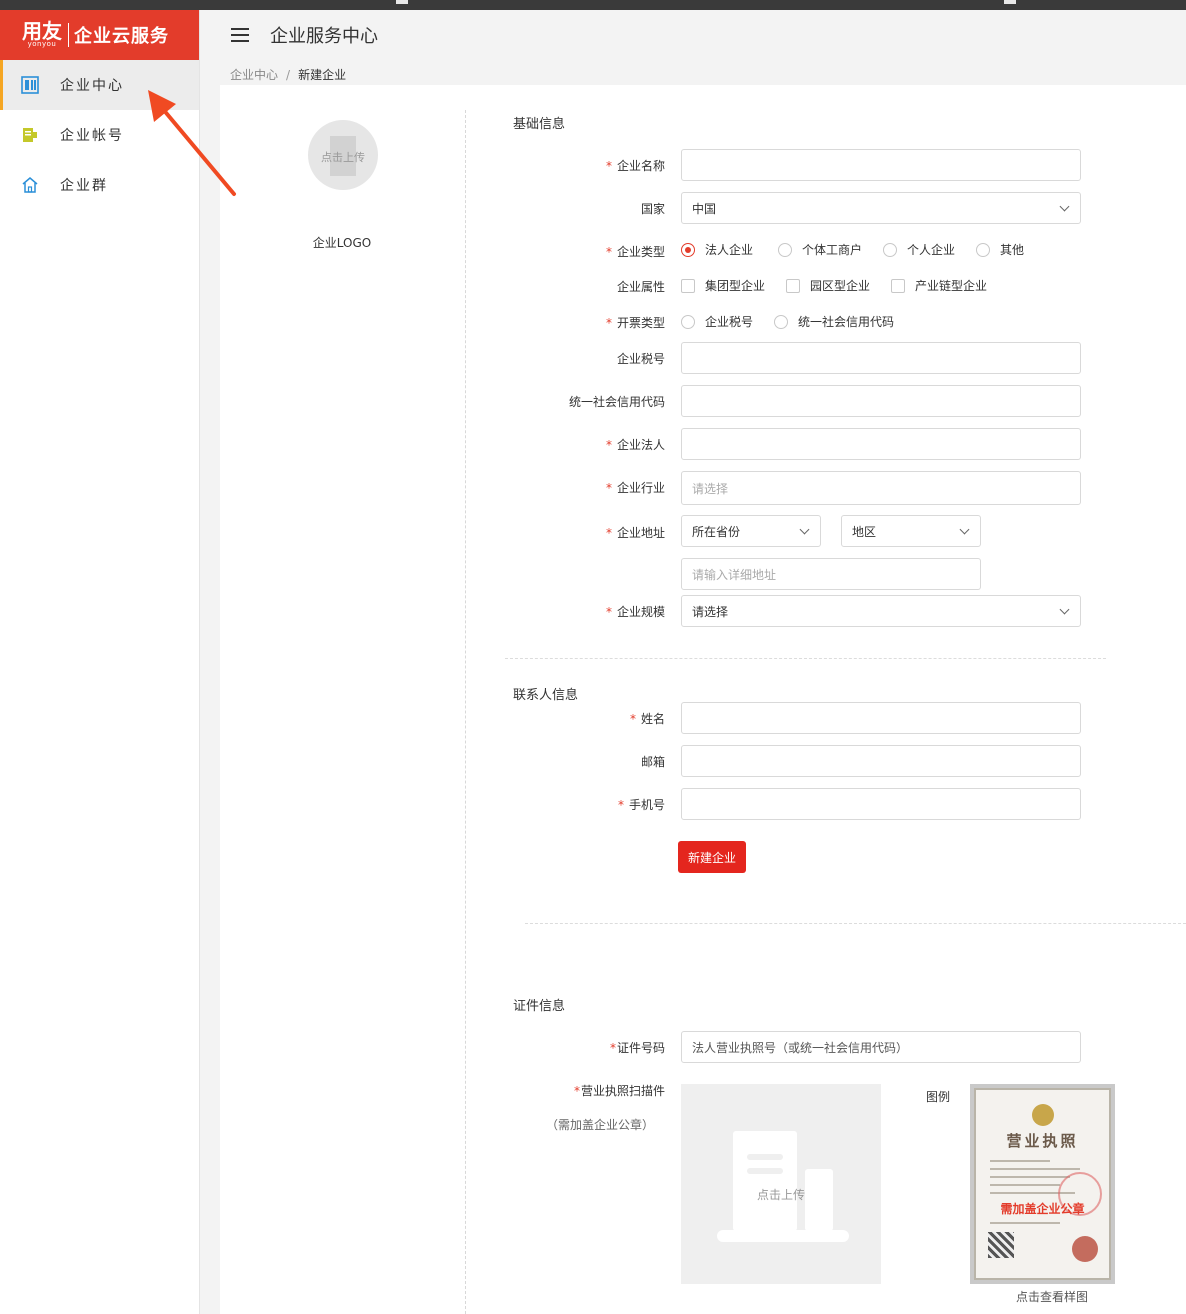  I want to click on section-title-basic: 基础信息, so click(539, 124).